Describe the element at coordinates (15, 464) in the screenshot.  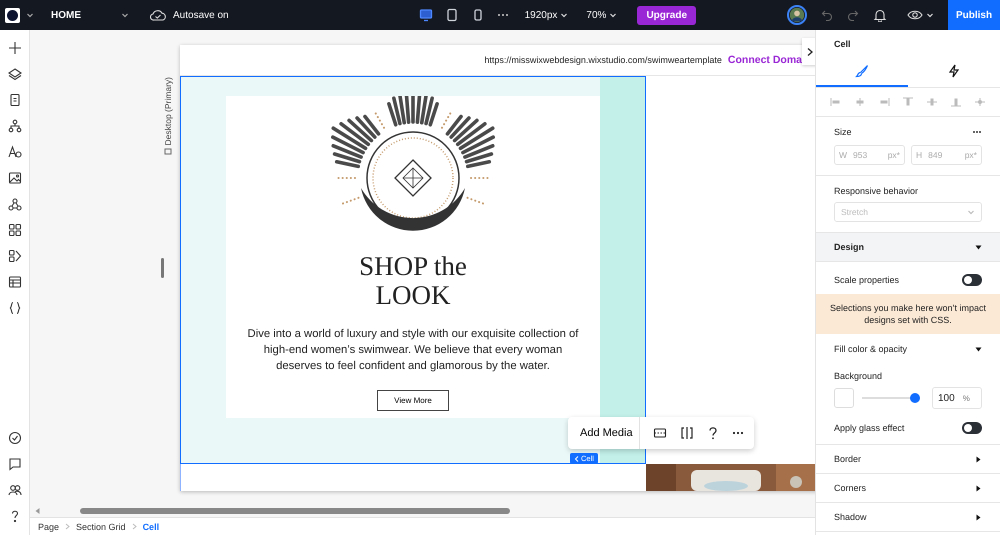
I see `chat-icon` at that location.